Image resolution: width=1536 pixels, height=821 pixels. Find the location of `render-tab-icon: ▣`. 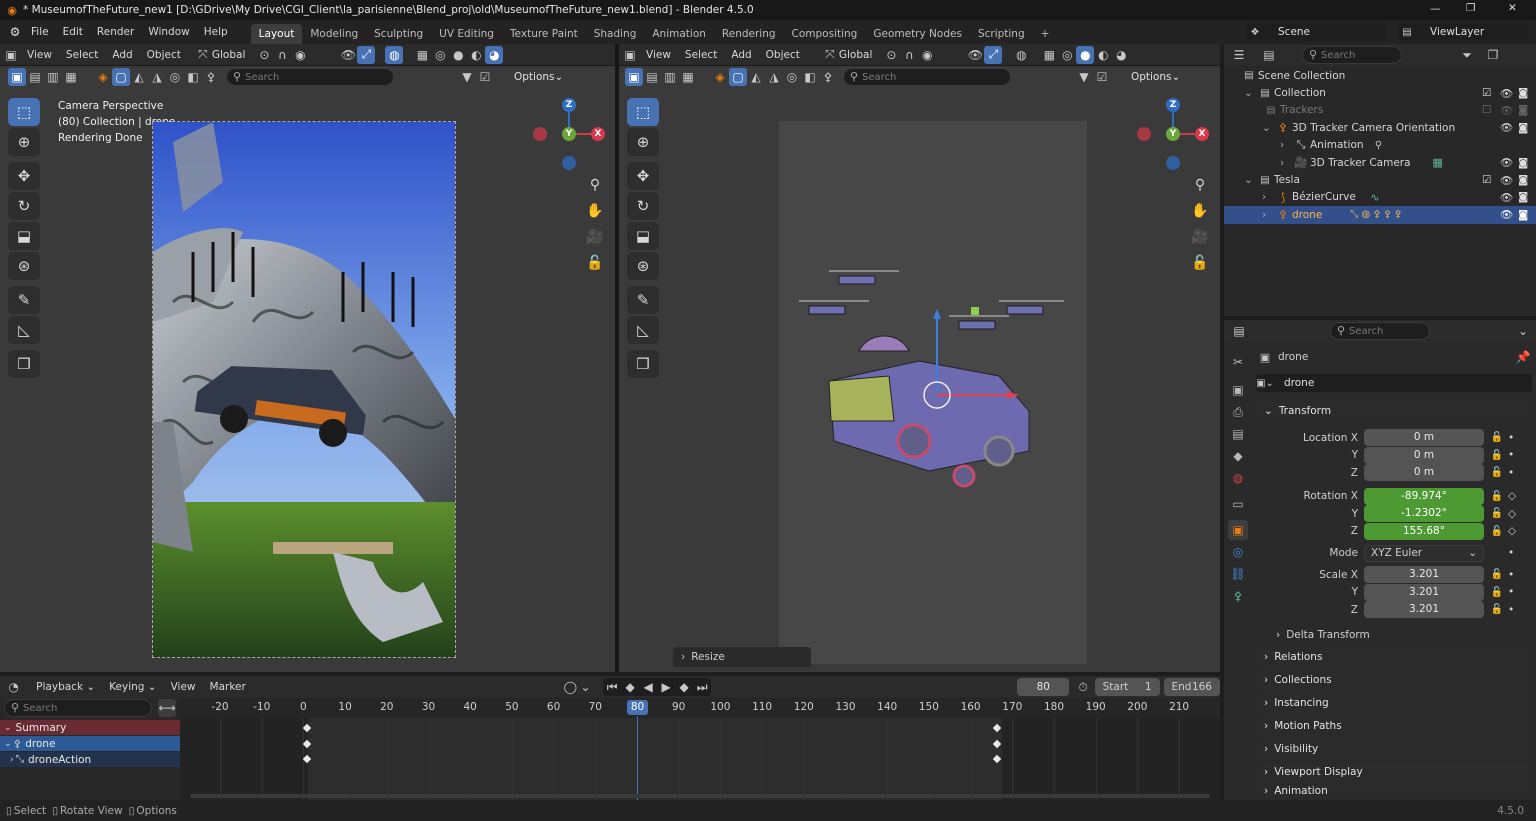

render-tab-icon: ▣ is located at coordinates (1238, 390).